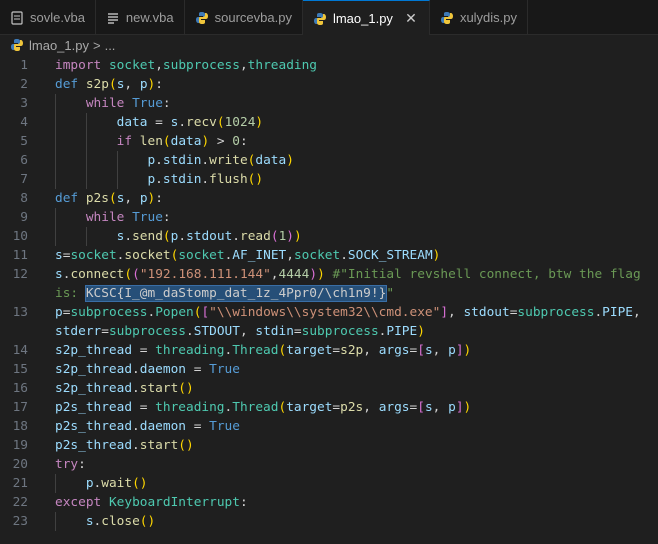  Describe the element at coordinates (329, 369) in the screenshot. I see `code-line: 15 s2p_thread.daemon = True` at that location.